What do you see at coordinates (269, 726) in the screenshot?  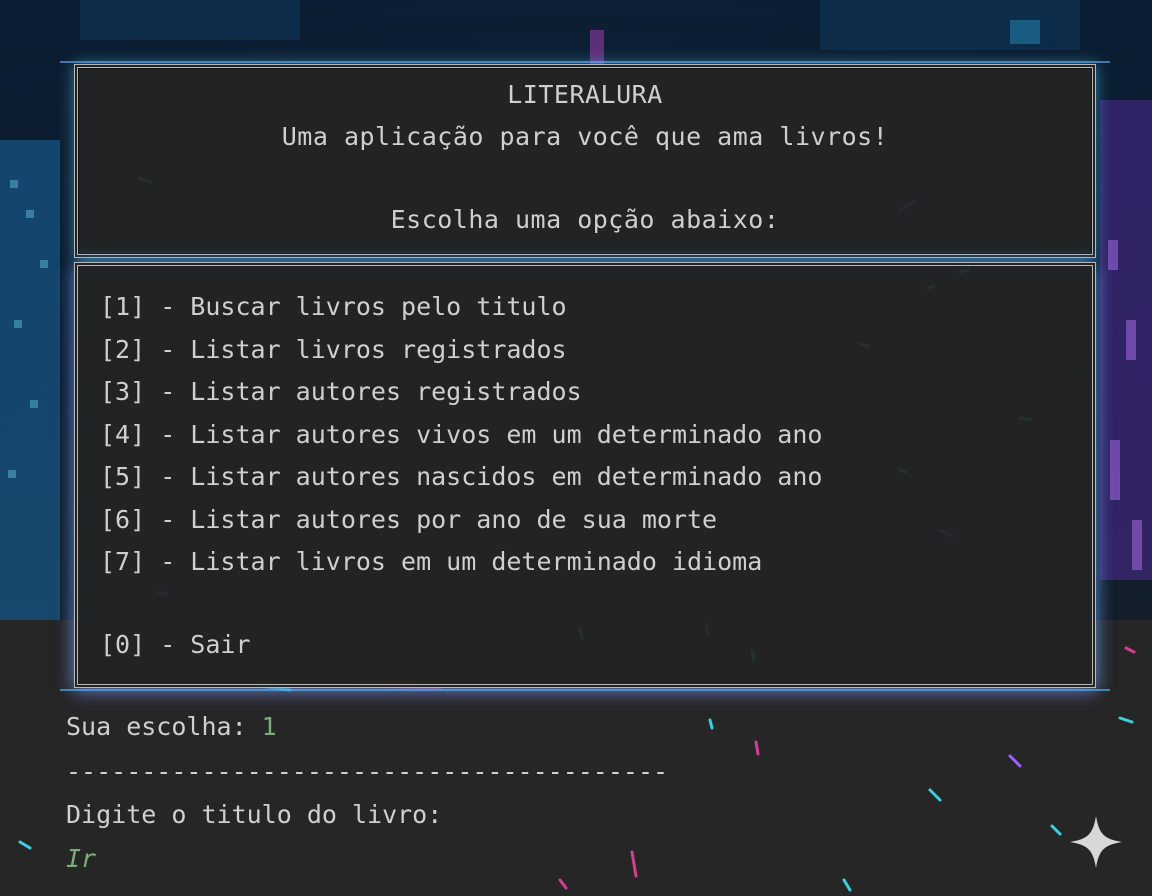 I see `choice-value: 1` at bounding box center [269, 726].